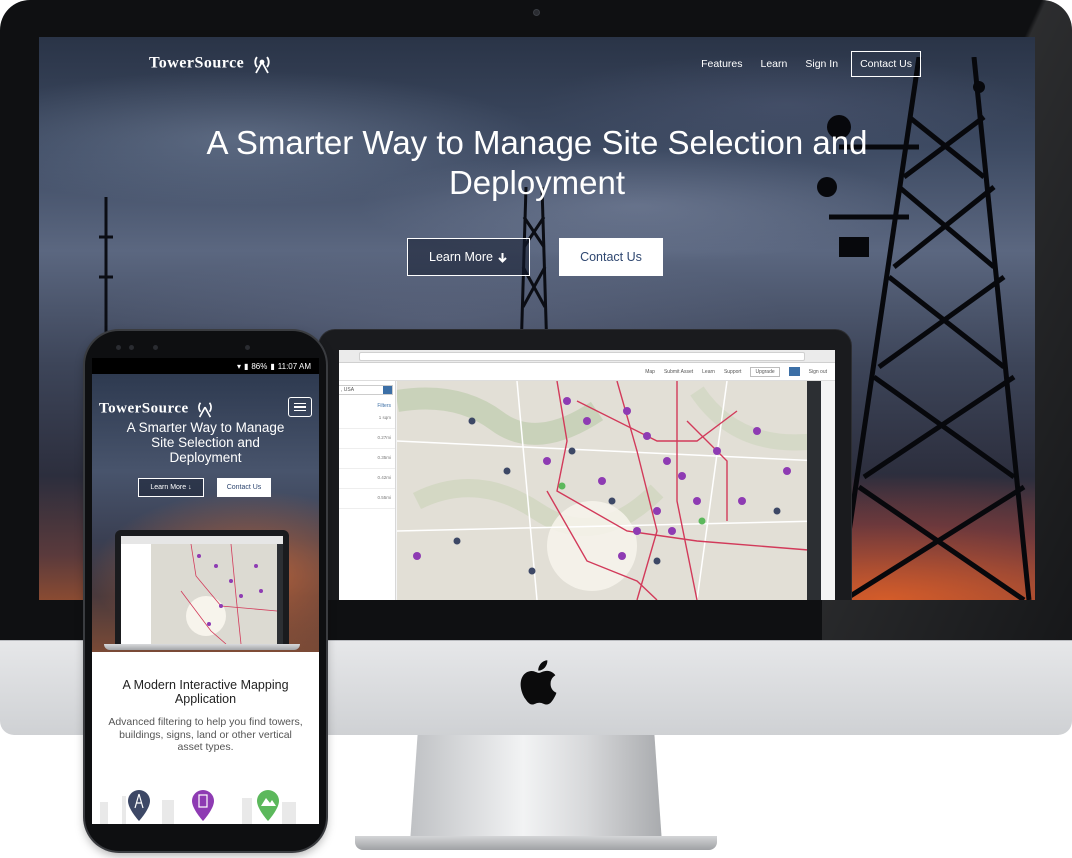 This screenshot has height=858, width=1072. What do you see at coordinates (300, 407) in the screenshot?
I see `menu-icon` at bounding box center [300, 407].